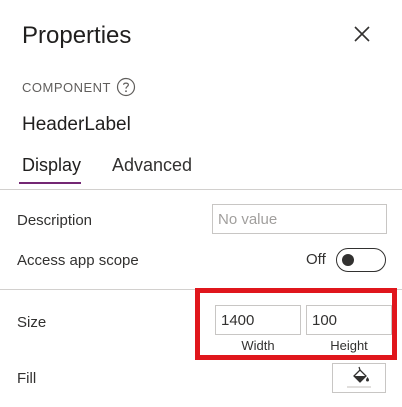  I want to click on panel-title: Properties, so click(77, 35).